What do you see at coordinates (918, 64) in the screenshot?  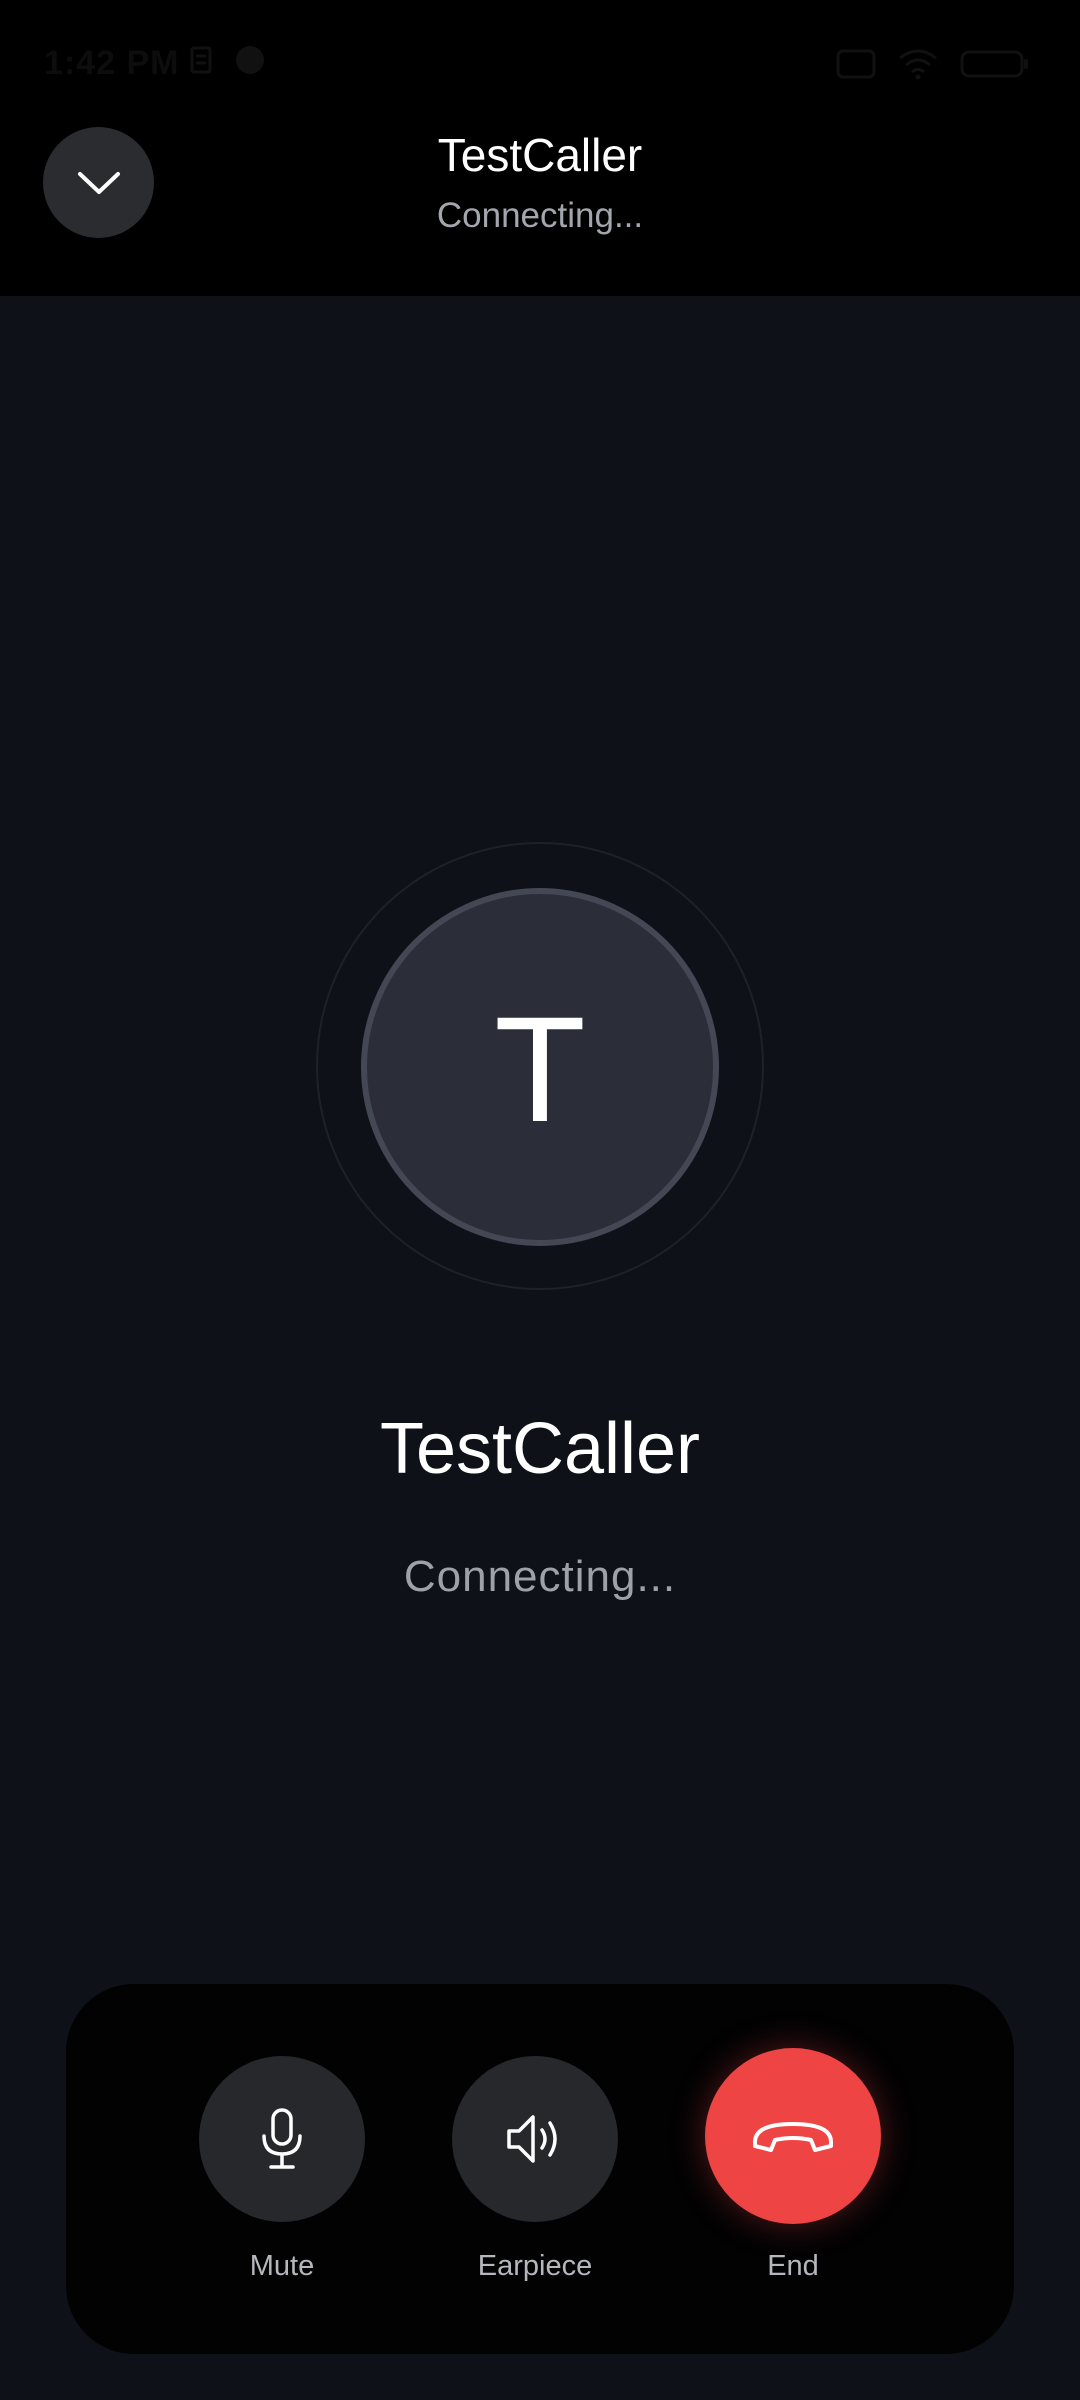 I see `wifi-icon` at bounding box center [918, 64].